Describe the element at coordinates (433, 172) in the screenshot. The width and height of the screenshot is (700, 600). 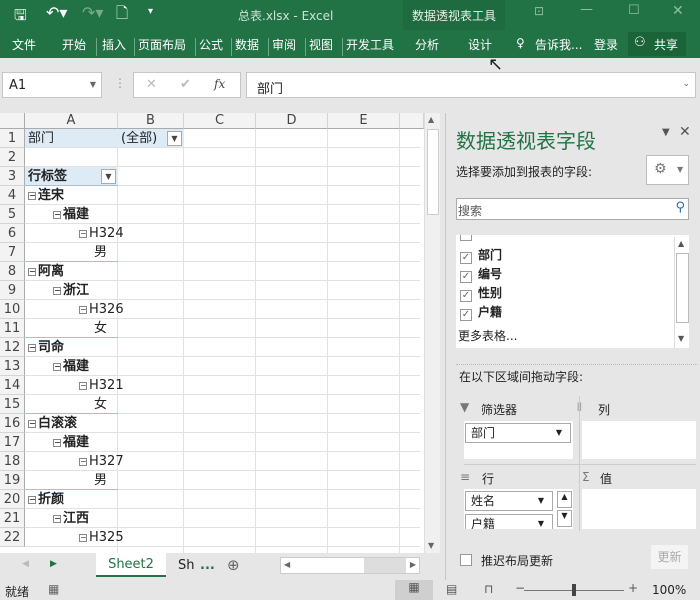
I see `scroll-thumb` at that location.